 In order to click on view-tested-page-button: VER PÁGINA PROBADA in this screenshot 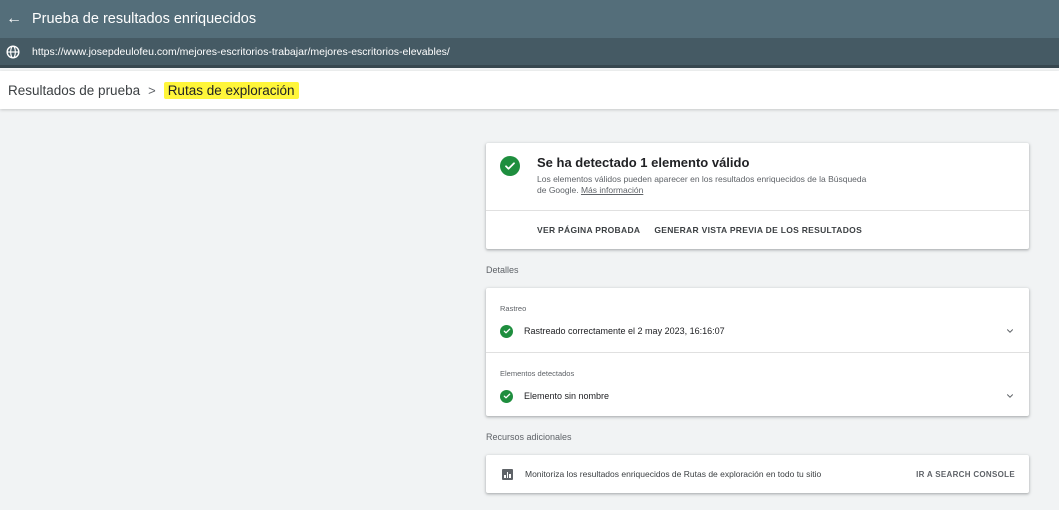, I will do `click(588, 230)`.